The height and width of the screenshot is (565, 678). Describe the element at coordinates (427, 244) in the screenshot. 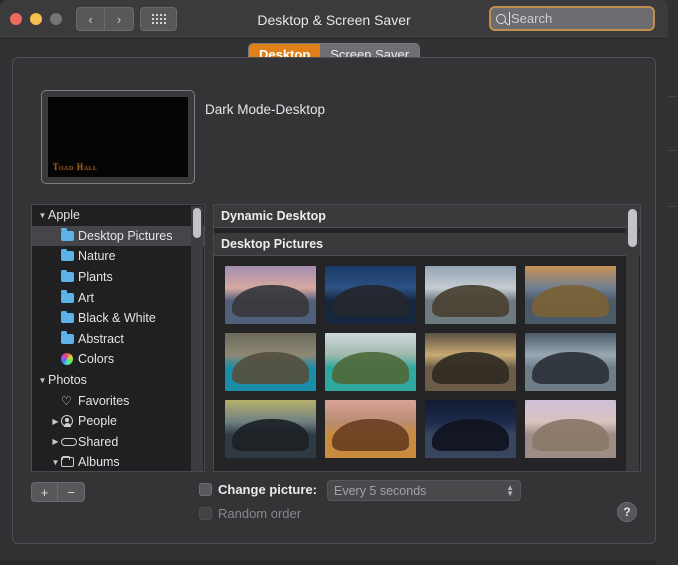

I see `gallery-section-header: Desktop Pictures` at that location.